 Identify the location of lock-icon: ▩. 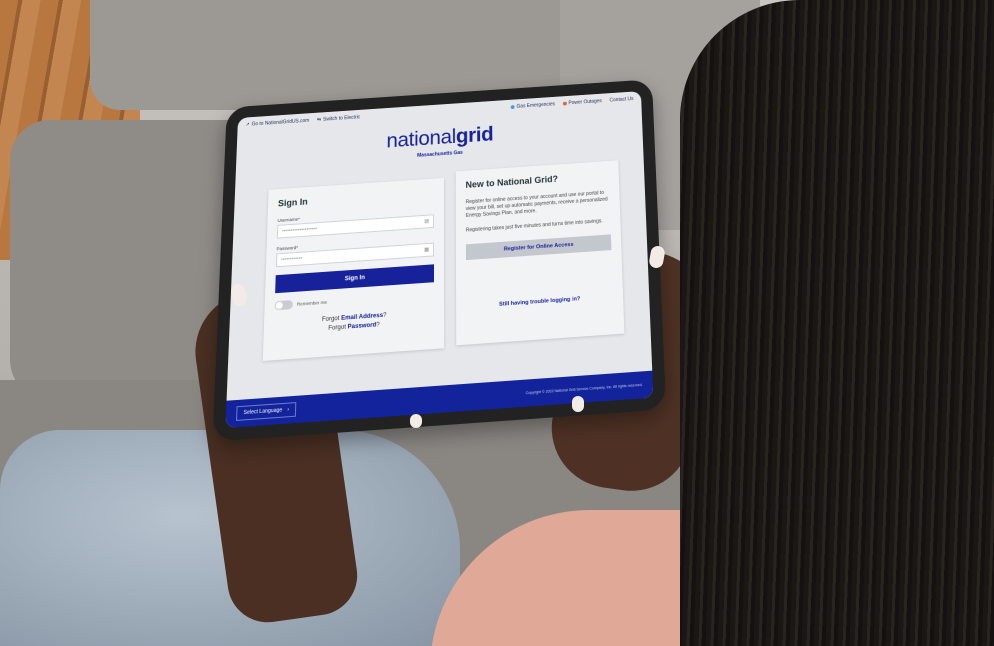
(426, 250).